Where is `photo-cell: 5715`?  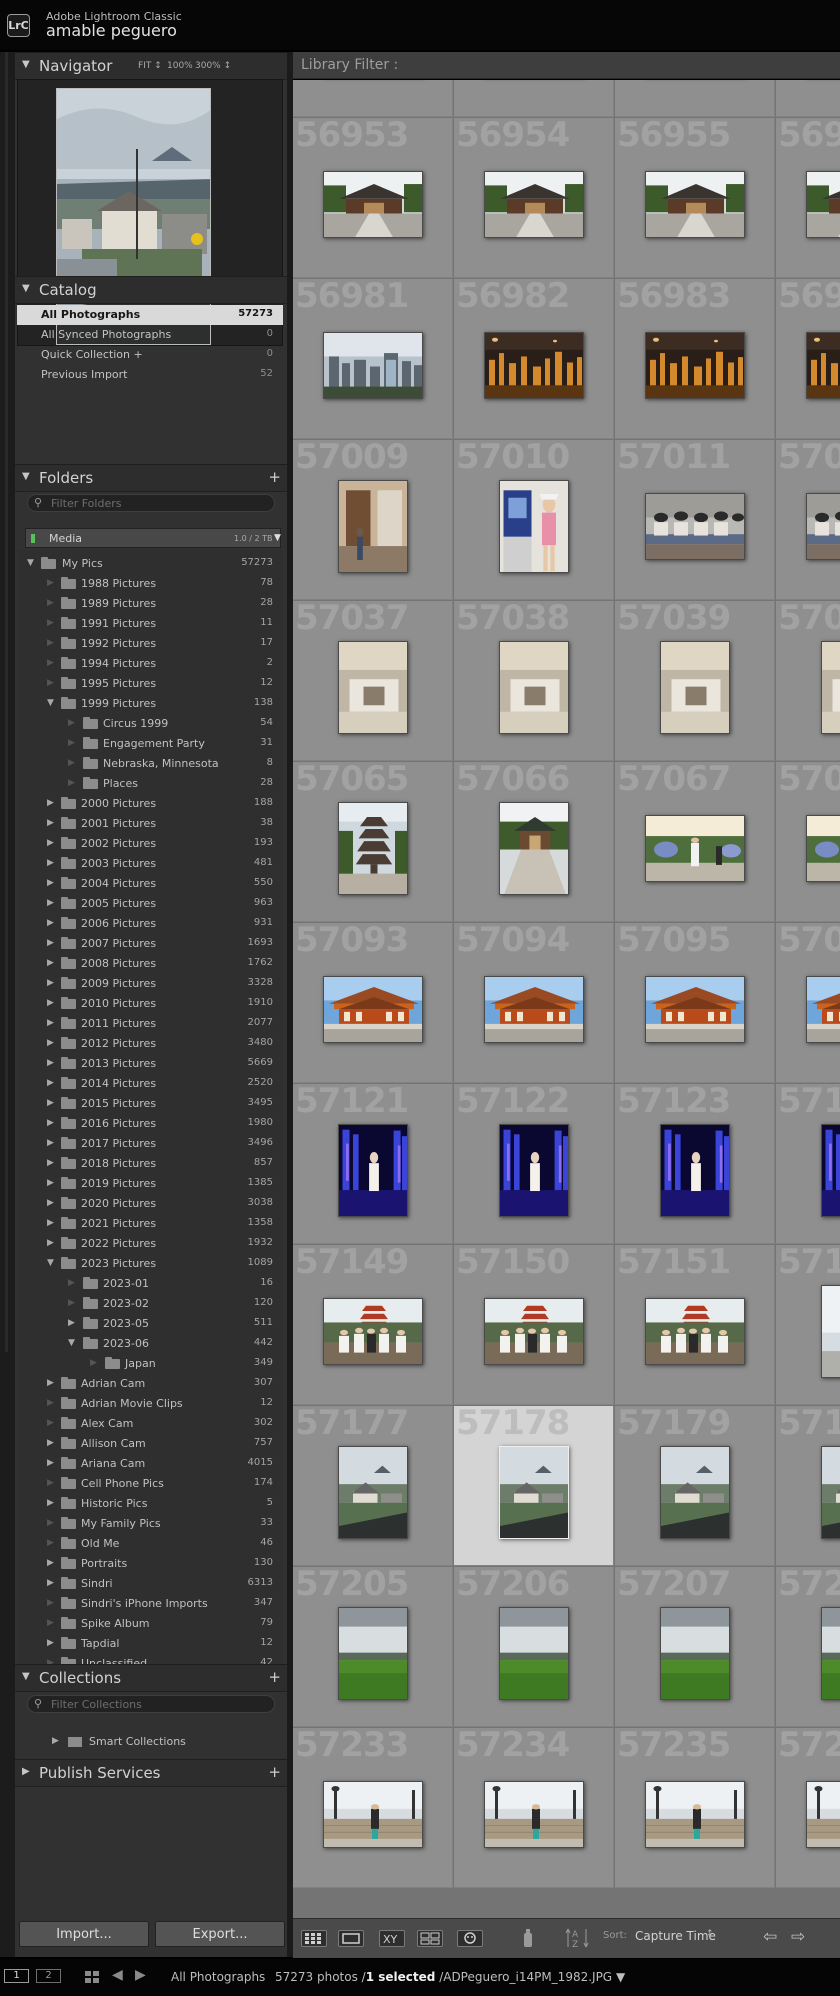 photo-cell: 5715 is located at coordinates (808, 1325).